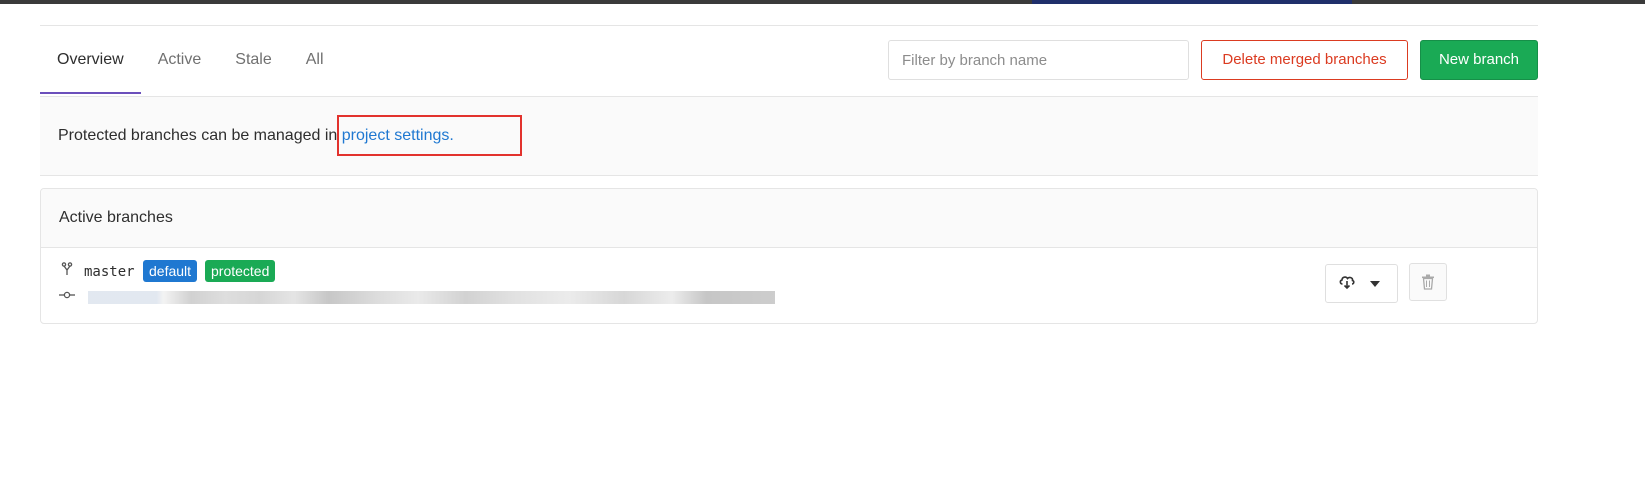  Describe the element at coordinates (429, 135) in the screenshot. I see `highlight-box` at that location.